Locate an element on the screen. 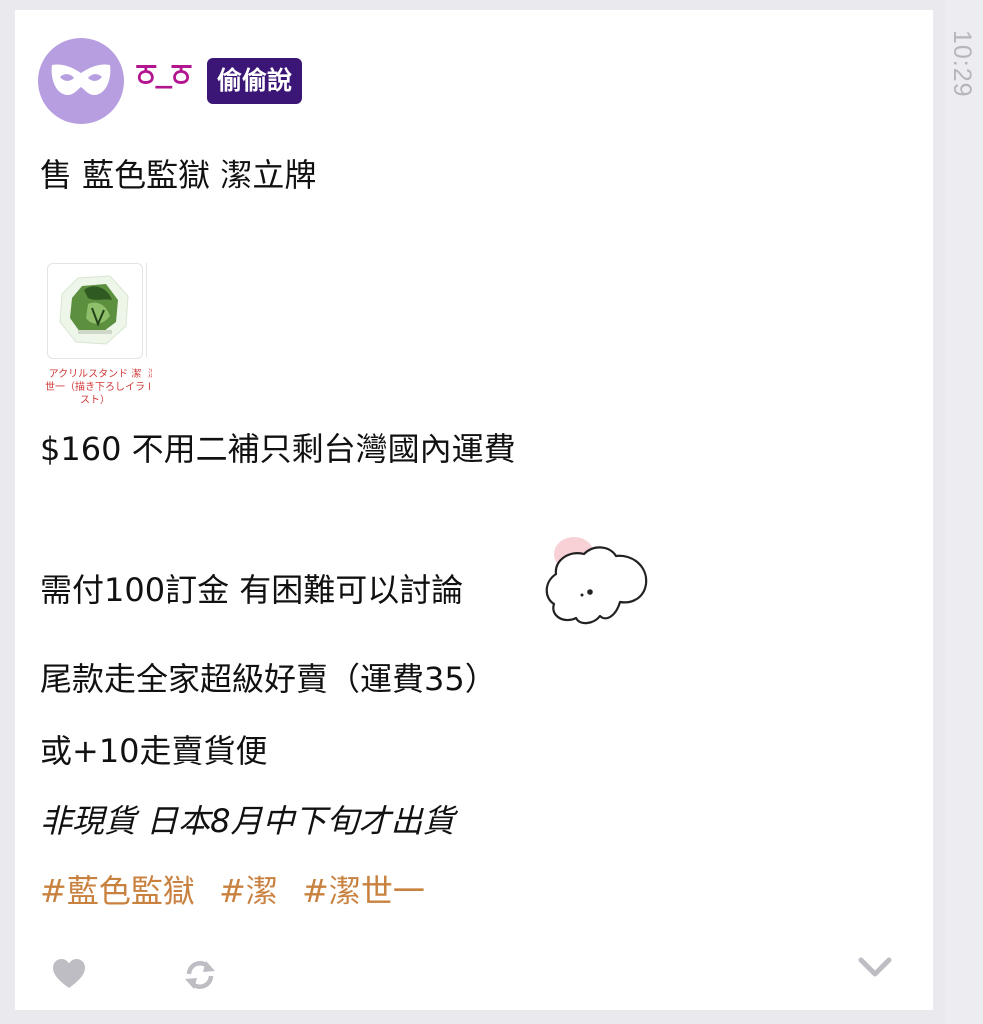 The image size is (983, 1024). link-preview-thumbnail is located at coordinates (95, 311).